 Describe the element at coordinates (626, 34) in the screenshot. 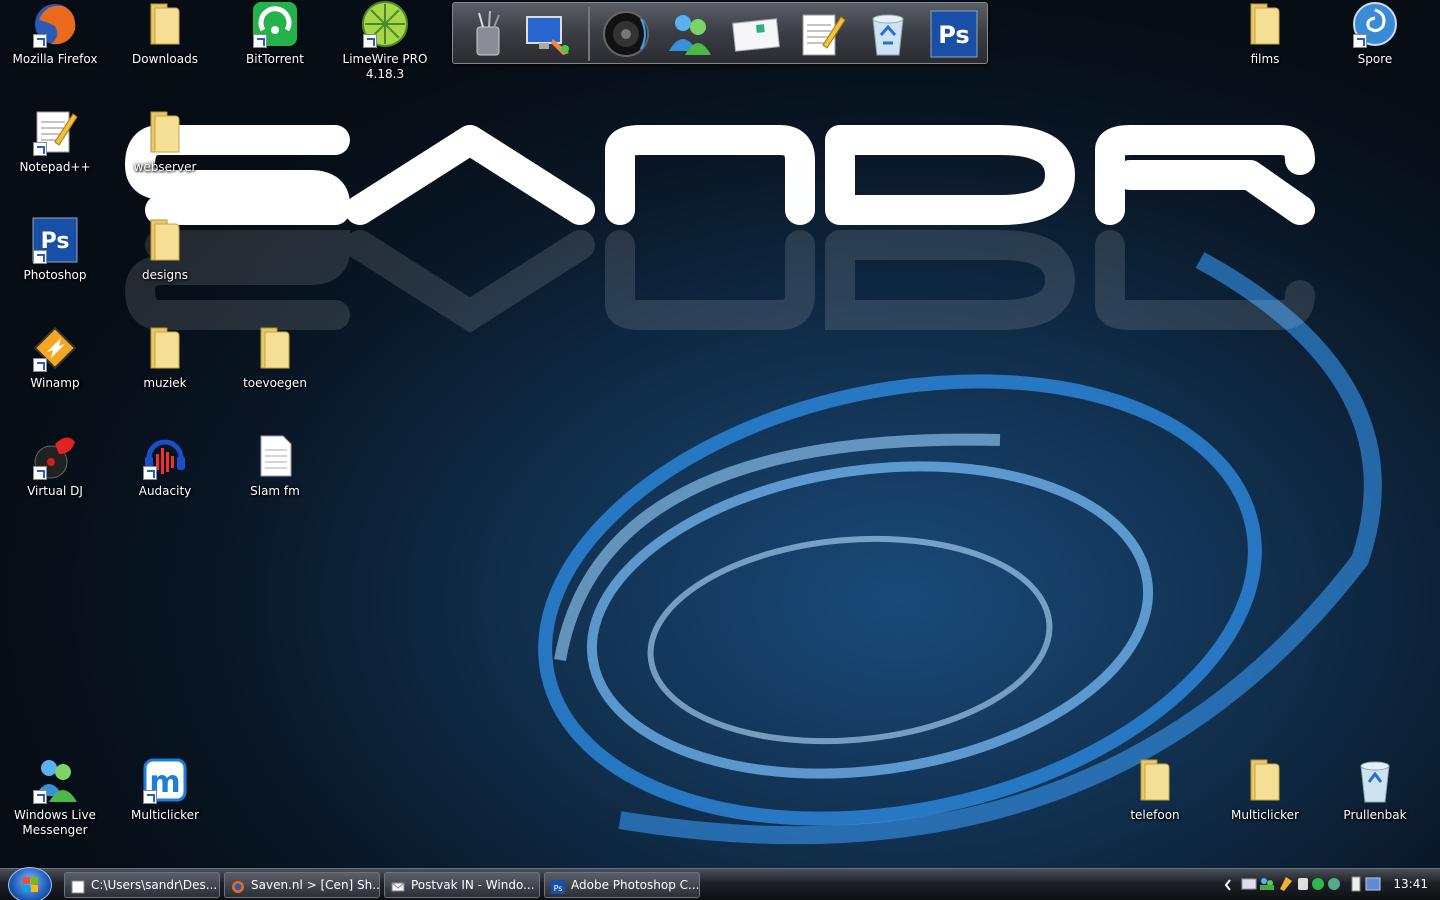

I see `speaker-icon` at that location.